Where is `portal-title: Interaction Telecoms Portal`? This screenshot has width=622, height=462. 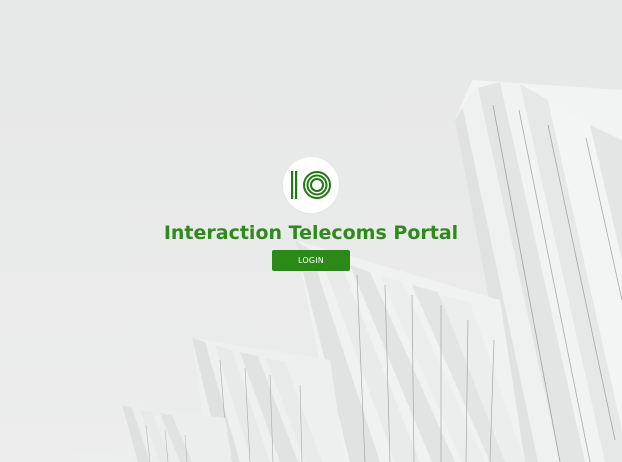
portal-title: Interaction Telecoms Portal is located at coordinates (311, 233).